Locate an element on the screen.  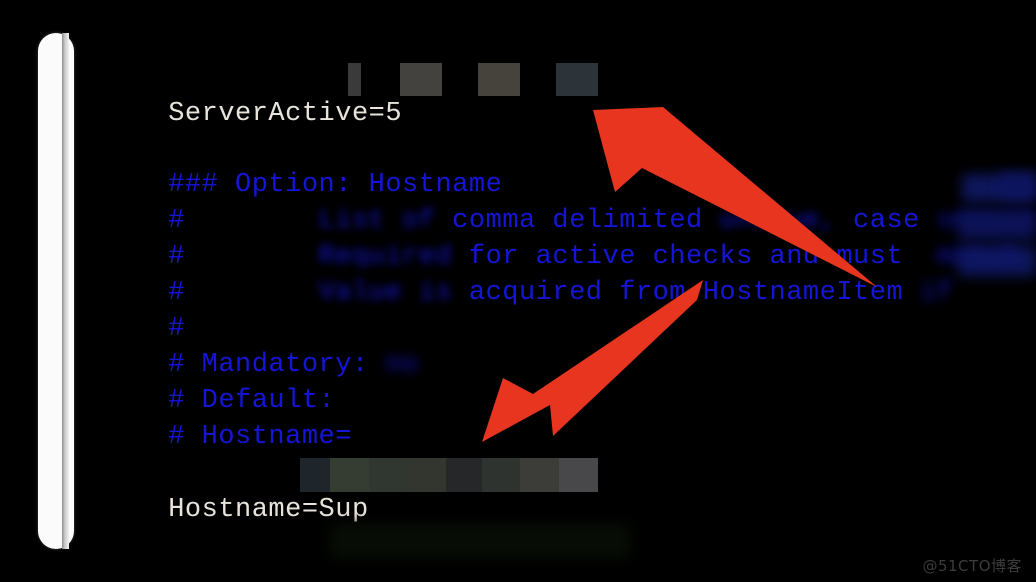
terminal-line-option-hostname: ### Option: Hostname is located at coordinates (285, 165).